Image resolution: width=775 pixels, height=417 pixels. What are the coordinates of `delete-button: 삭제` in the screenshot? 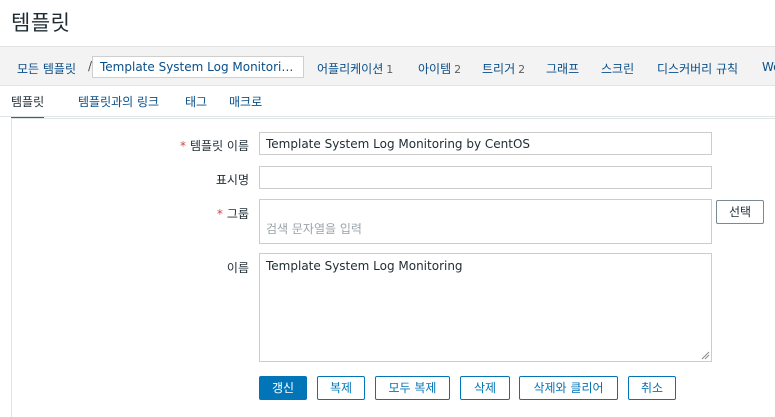 It's located at (485, 388).